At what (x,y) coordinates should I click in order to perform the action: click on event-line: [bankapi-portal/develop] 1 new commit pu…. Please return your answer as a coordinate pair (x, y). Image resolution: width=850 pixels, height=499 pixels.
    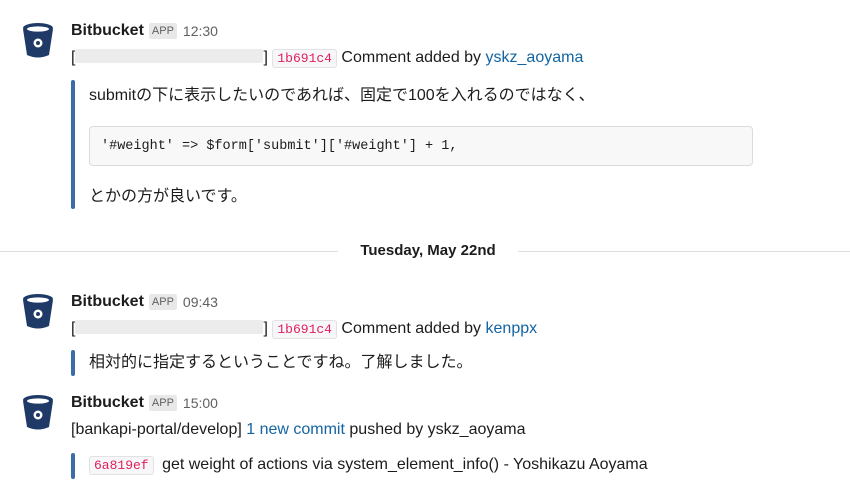
    Looking at the image, I should click on (298, 430).